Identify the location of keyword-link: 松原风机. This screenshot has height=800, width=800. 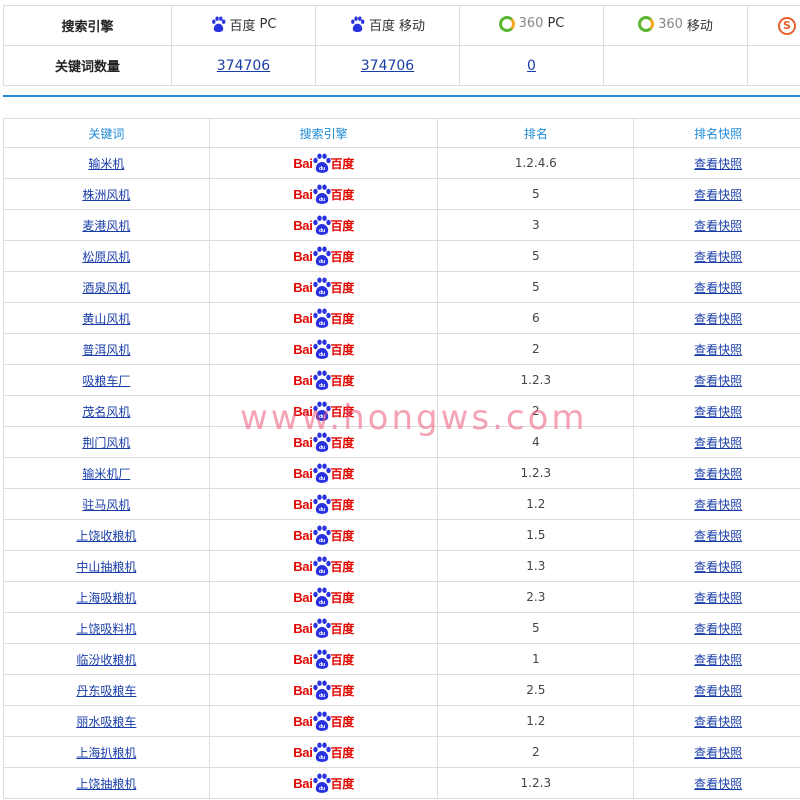
(106, 257).